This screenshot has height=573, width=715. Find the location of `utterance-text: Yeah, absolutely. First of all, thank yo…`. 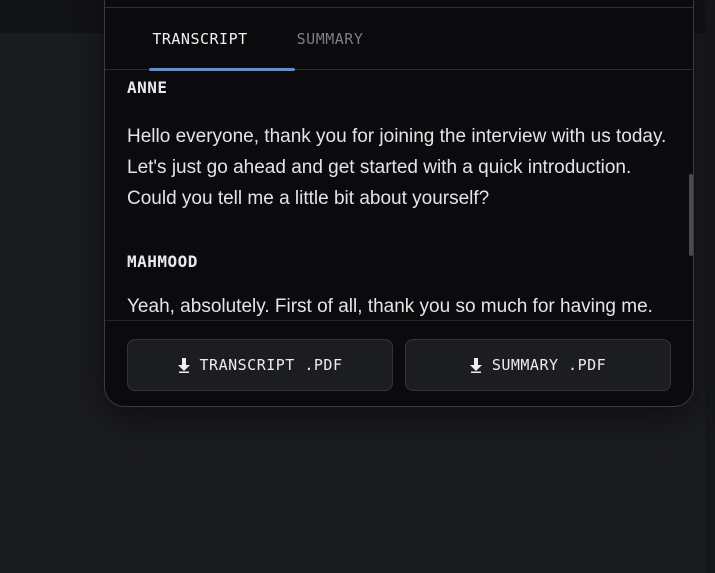

utterance-text: Yeah, absolutely. First of all, thank yo… is located at coordinates (390, 306).